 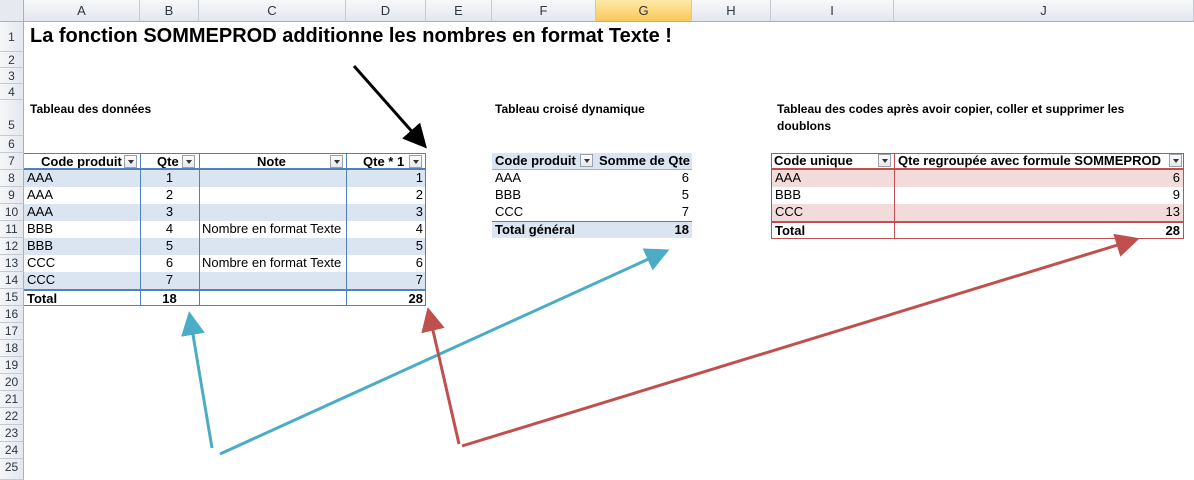 What do you see at coordinates (12, 246) in the screenshot?
I see `row-header: 12` at bounding box center [12, 246].